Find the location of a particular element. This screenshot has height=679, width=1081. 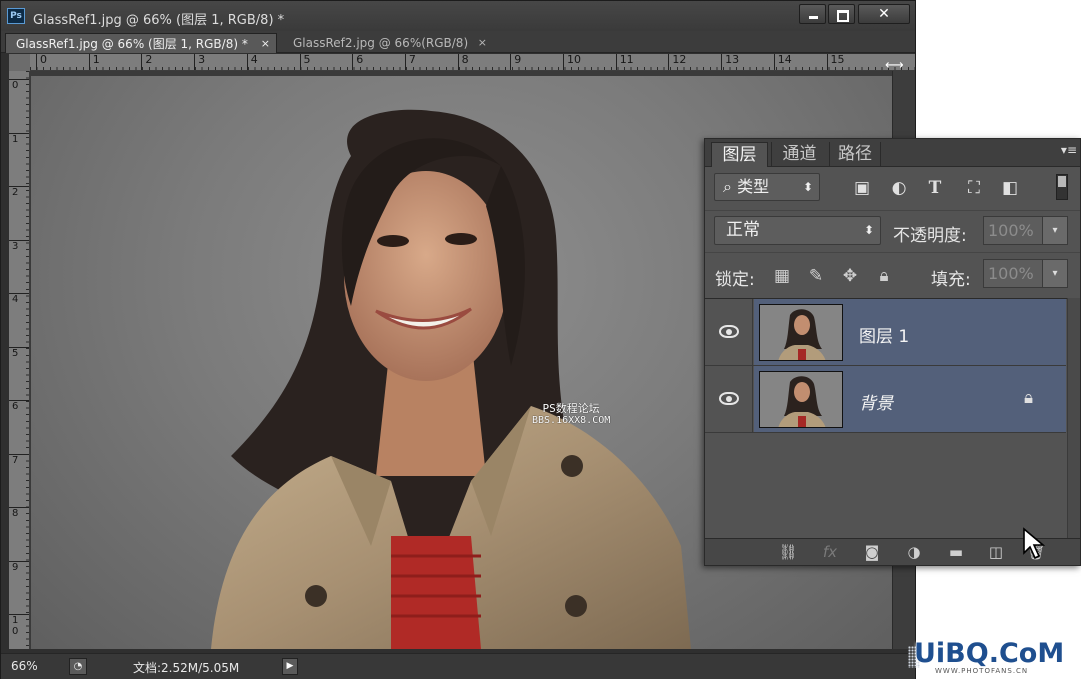

canvas-watermark: PS数程论坛 BBS.16XX8.COM is located at coordinates (571, 415).